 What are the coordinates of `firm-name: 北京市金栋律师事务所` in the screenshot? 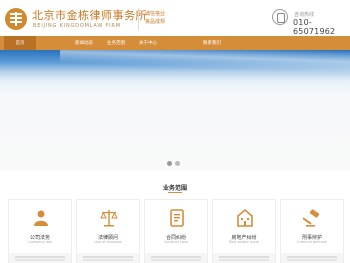 It's located at (89, 15).